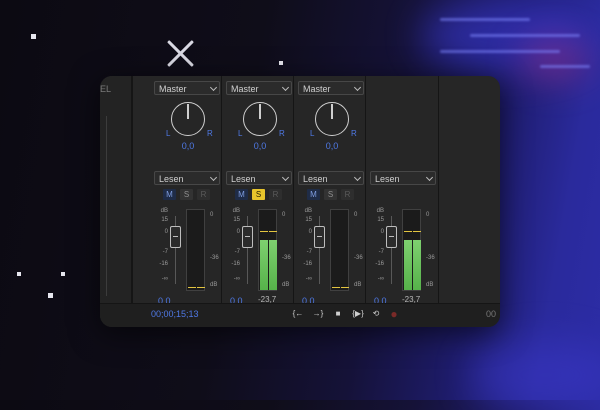  Describe the element at coordinates (116, 201) in the screenshot. I see `track-header-strip: EL` at that location.